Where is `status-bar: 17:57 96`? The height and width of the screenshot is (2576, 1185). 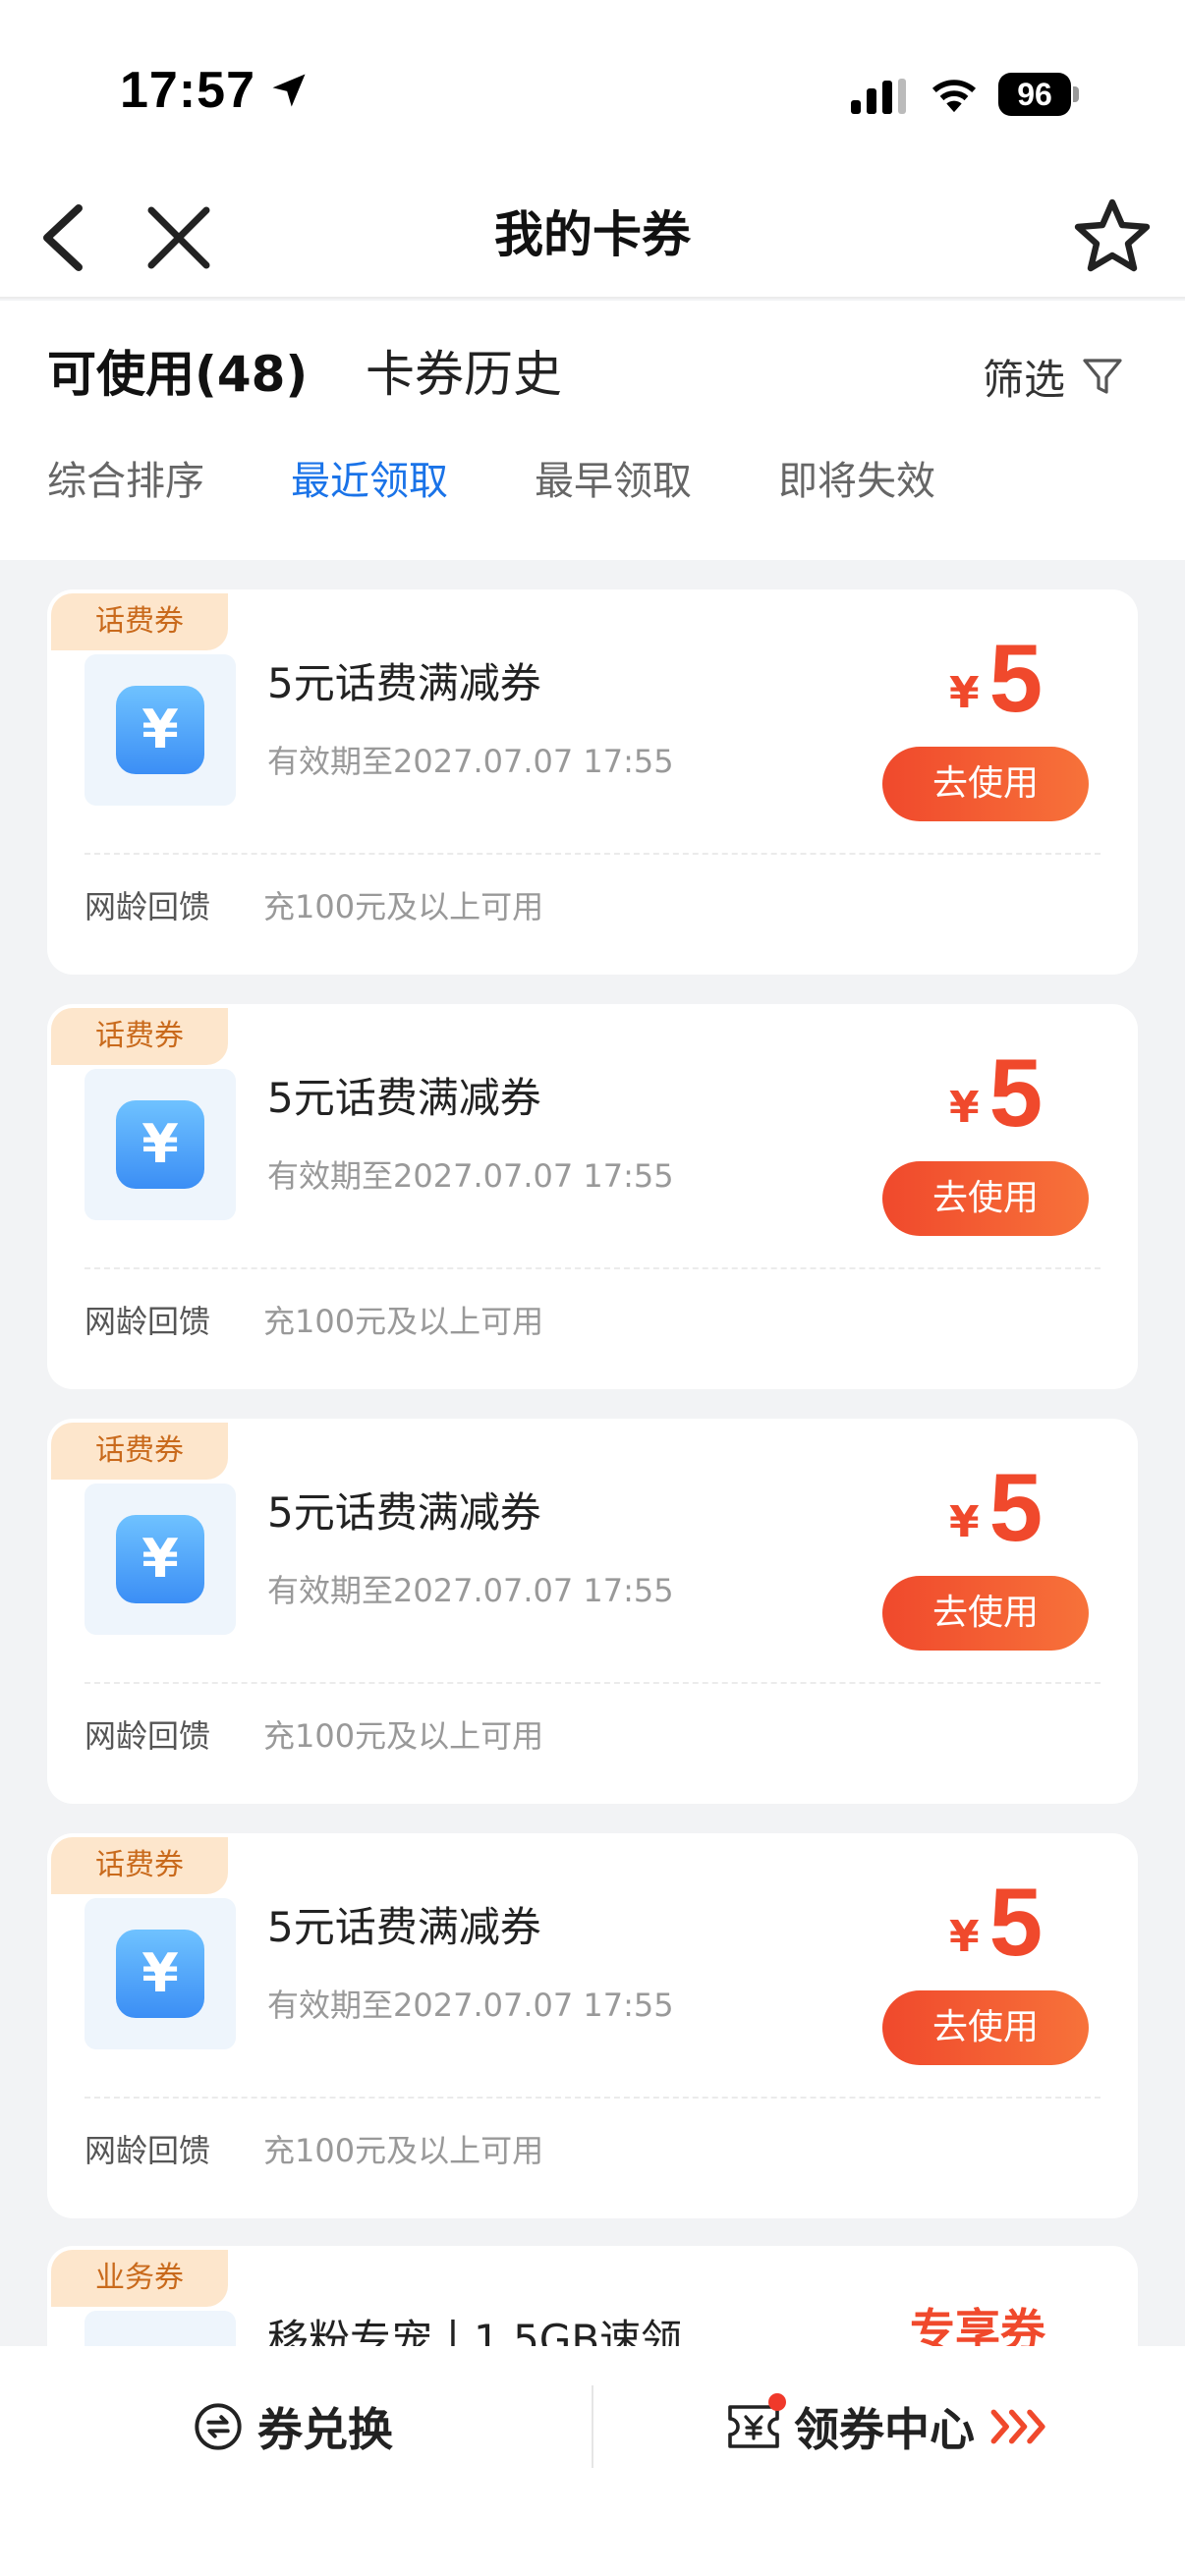
status-bar: 17:57 96 is located at coordinates (592, 88).